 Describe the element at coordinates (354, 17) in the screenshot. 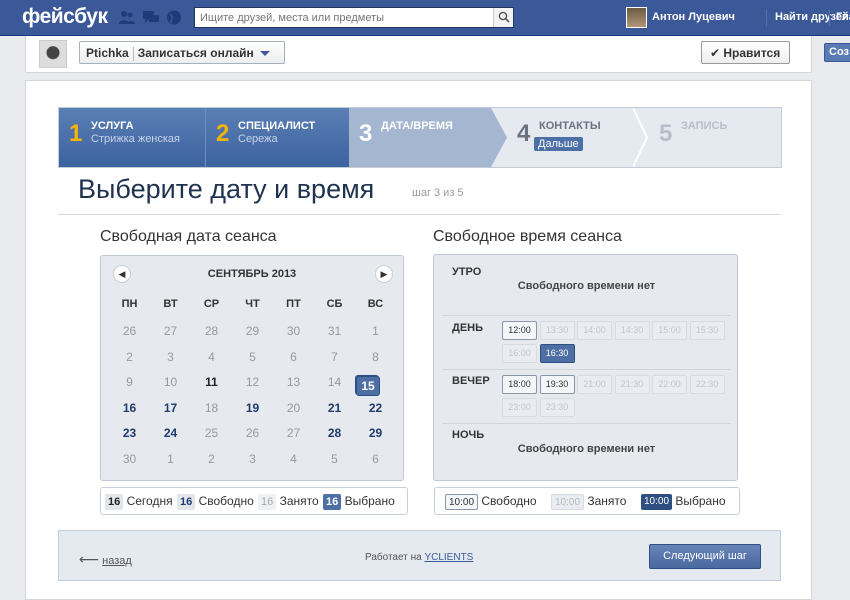

I see `search-input` at that location.